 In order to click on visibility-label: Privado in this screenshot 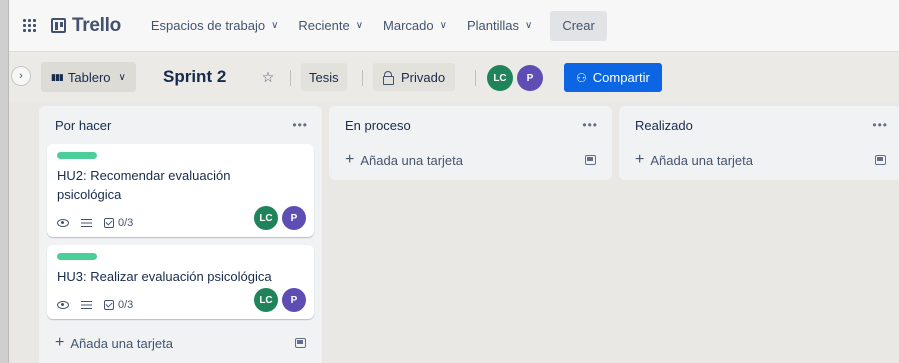, I will do `click(423, 77)`.